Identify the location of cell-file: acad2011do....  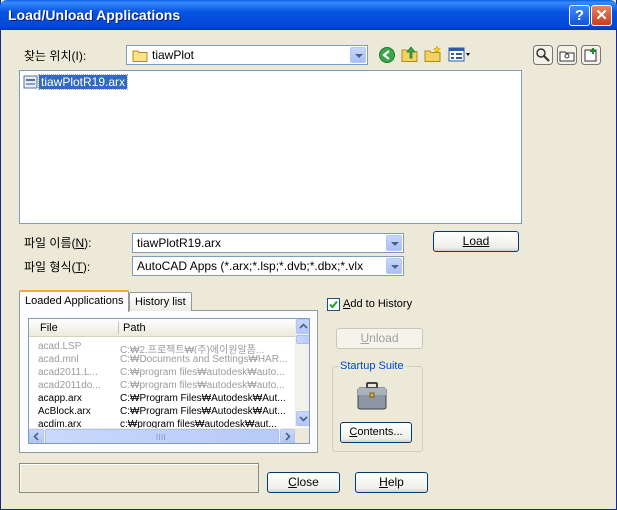
(69, 385).